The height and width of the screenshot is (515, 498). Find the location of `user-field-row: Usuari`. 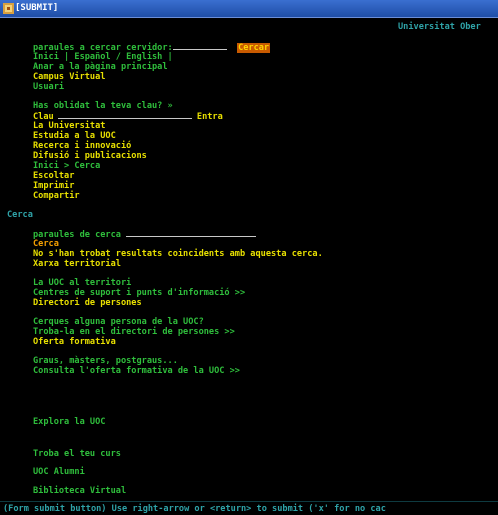

user-field-row: Usuari is located at coordinates (48, 87).